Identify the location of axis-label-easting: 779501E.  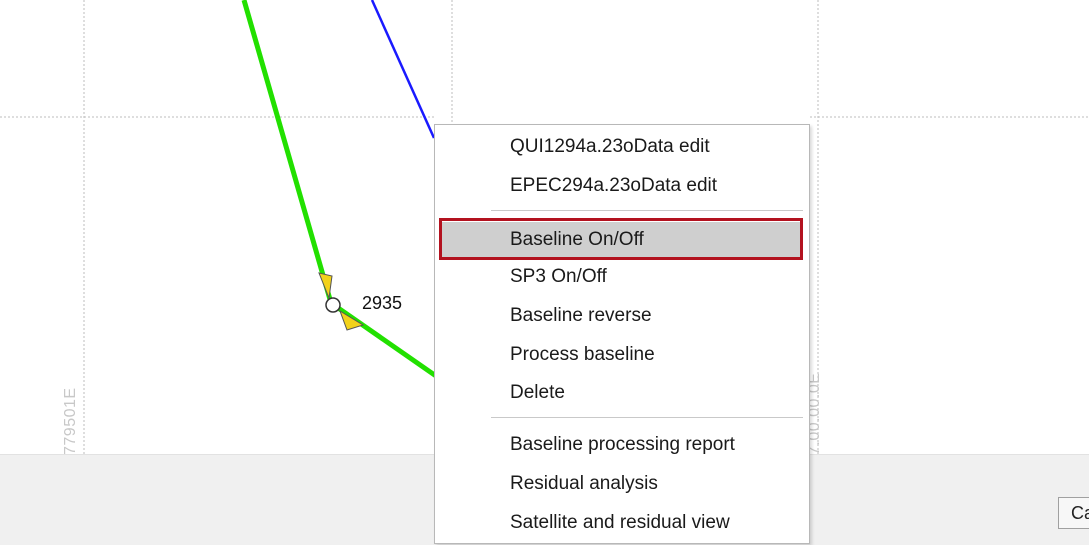
(70, 421).